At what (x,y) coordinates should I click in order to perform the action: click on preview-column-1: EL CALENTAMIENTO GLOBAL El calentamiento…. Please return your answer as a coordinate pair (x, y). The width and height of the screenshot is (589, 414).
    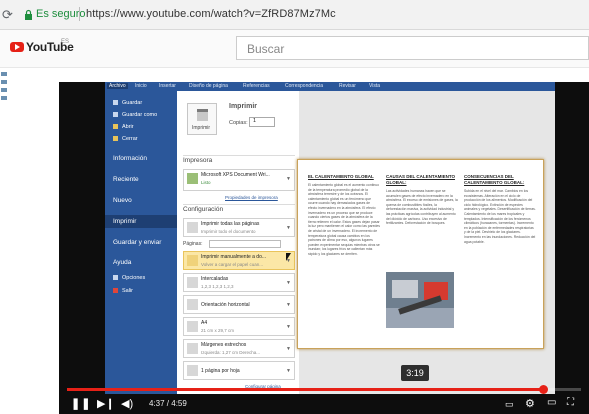
    Looking at the image, I should click on (344, 215).